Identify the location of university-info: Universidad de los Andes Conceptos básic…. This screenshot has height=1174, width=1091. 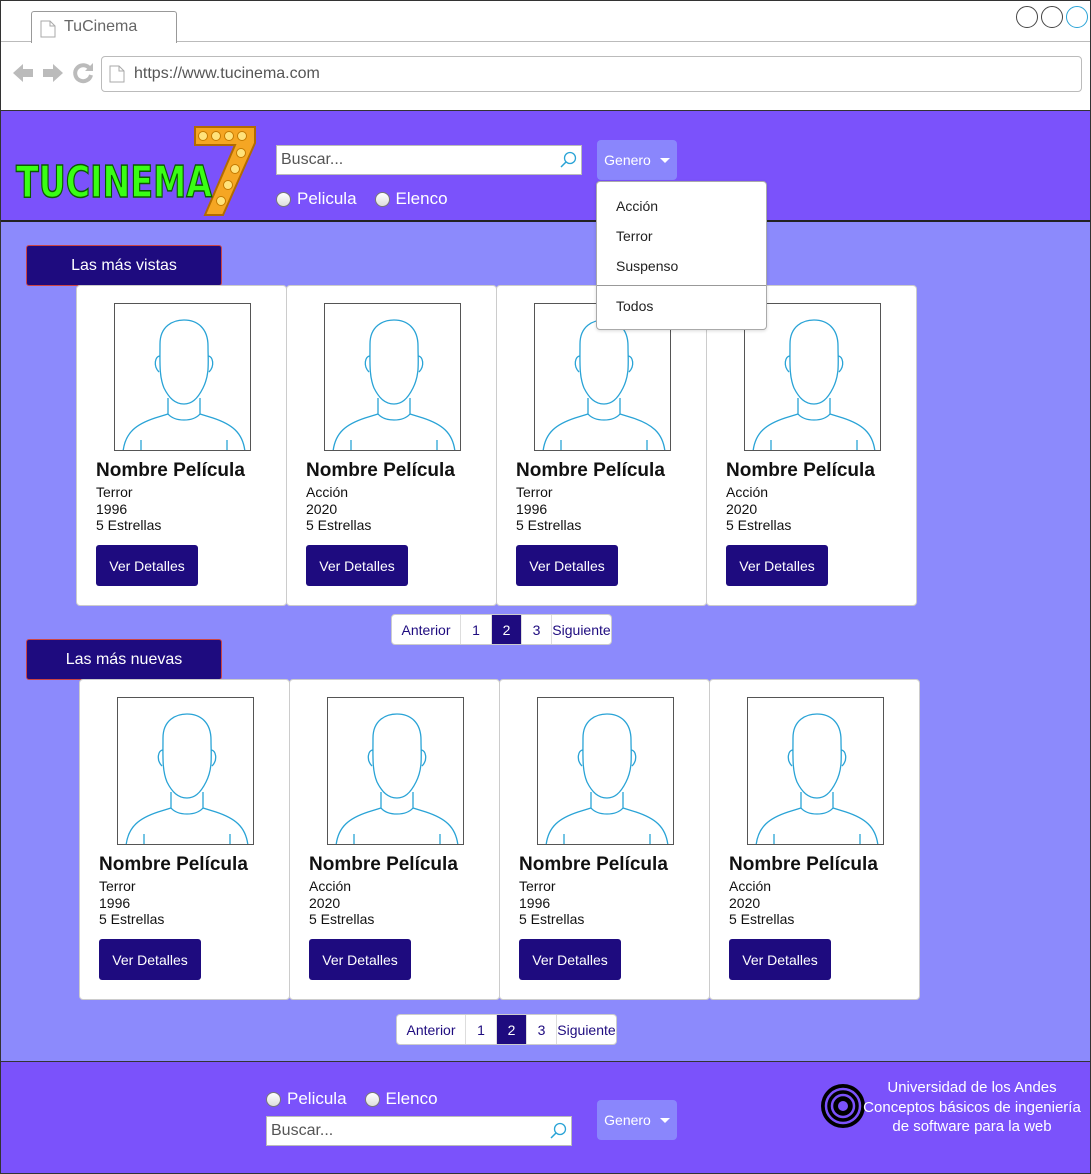
(972, 1107).